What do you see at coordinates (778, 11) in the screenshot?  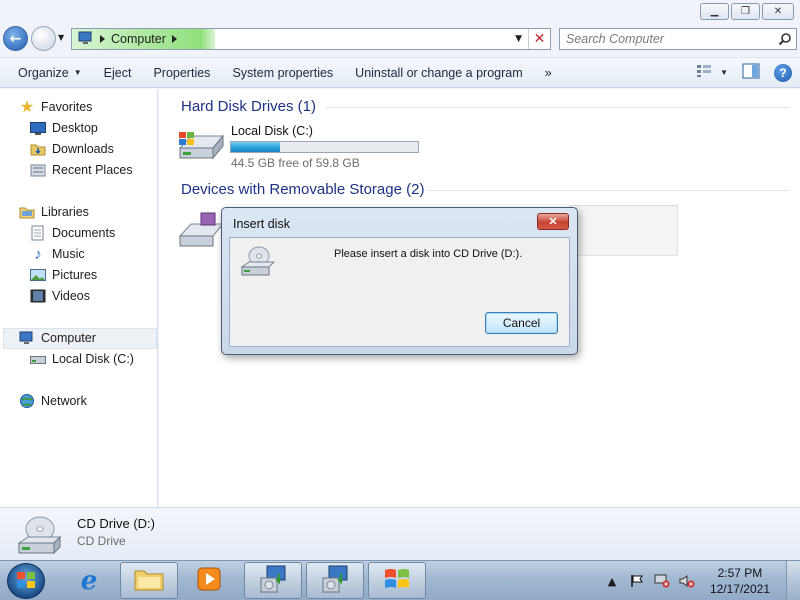 I see `close-window-button: ✕` at bounding box center [778, 11].